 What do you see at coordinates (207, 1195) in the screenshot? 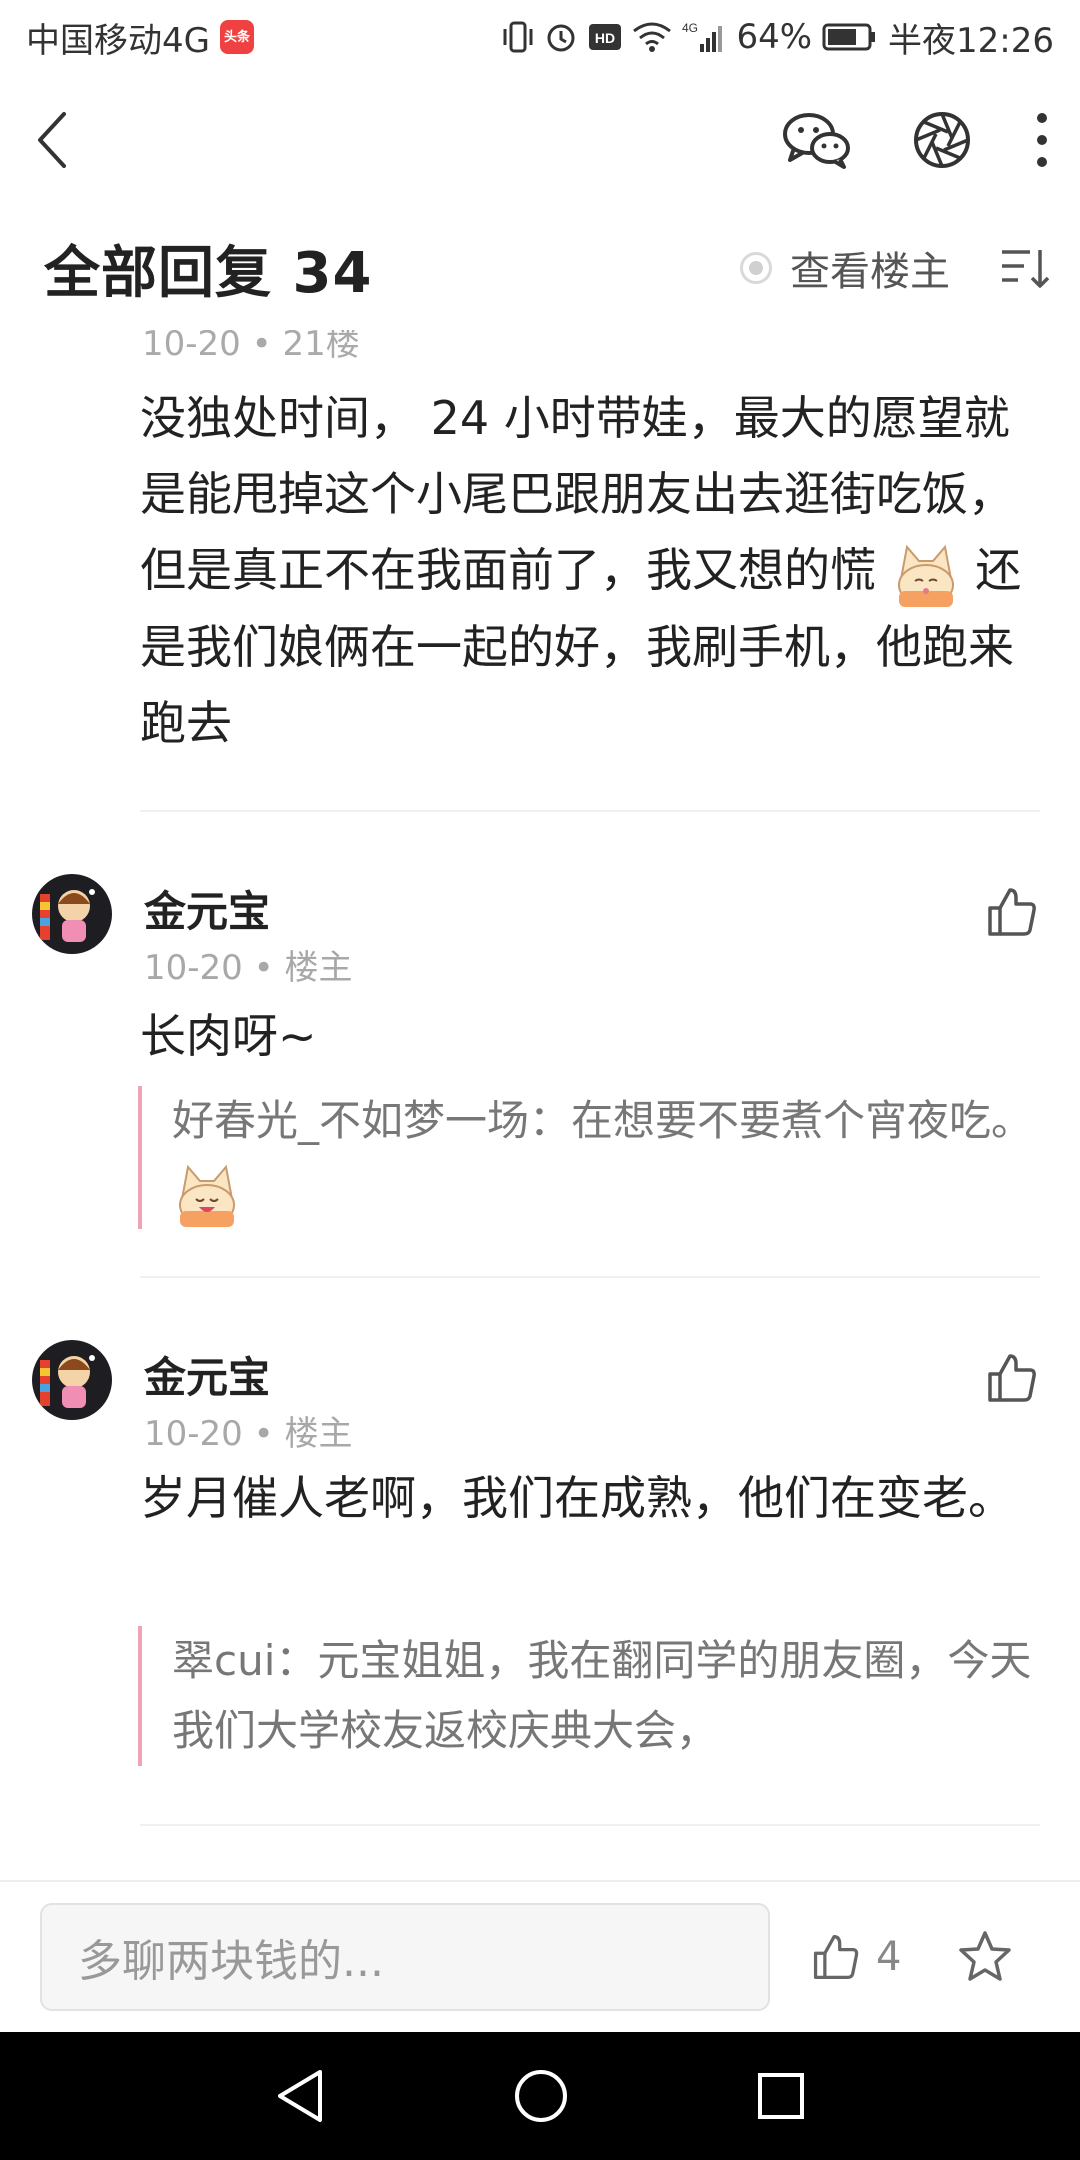
I see `laughing-emoji-icon` at bounding box center [207, 1195].